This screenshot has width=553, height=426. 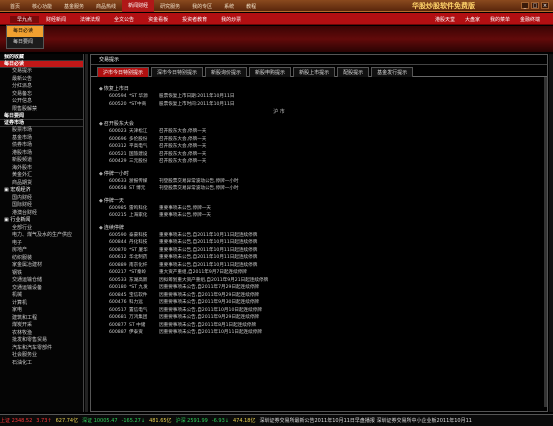 I want to click on sidebar-item: 农林牧渔, so click(x=41, y=334).